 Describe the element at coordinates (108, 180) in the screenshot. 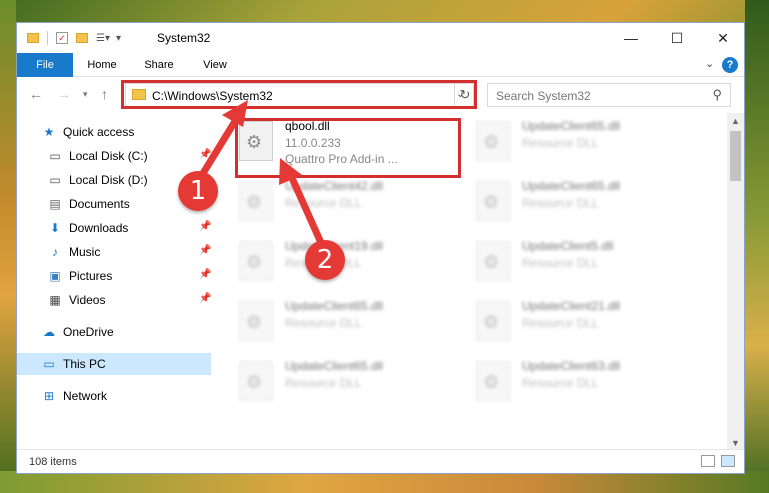

I see `sidebar-item-label: Local Disk (D:)` at that location.